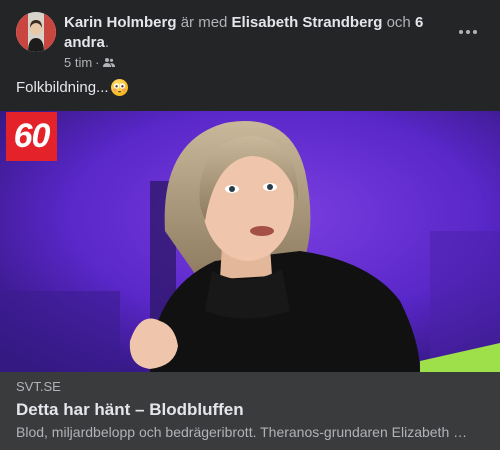  Describe the element at coordinates (107, 42) in the screenshot. I see `period: .` at that location.